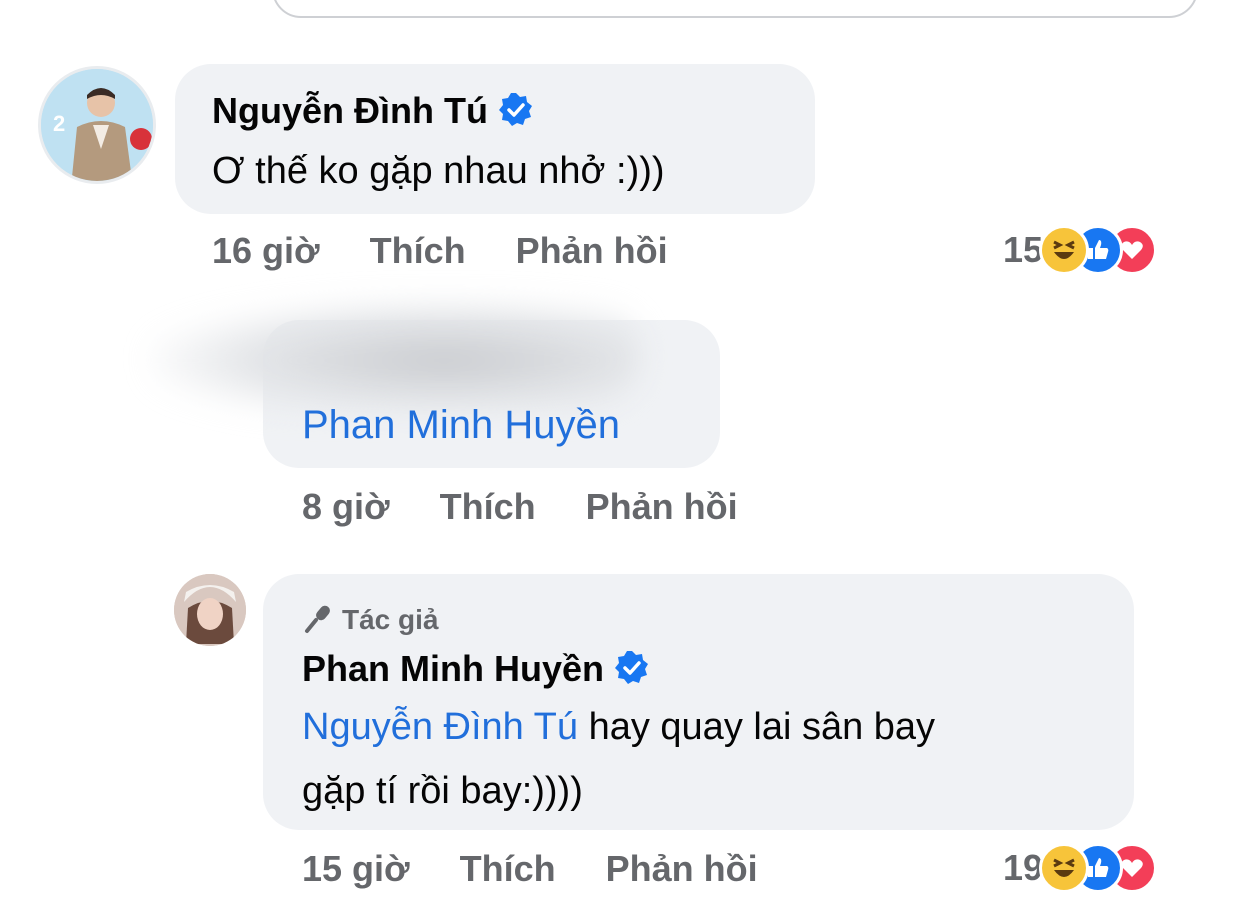  What do you see at coordinates (373, 111) in the screenshot?
I see `comment-author-1: Nguyễn Đình Tú` at bounding box center [373, 111].